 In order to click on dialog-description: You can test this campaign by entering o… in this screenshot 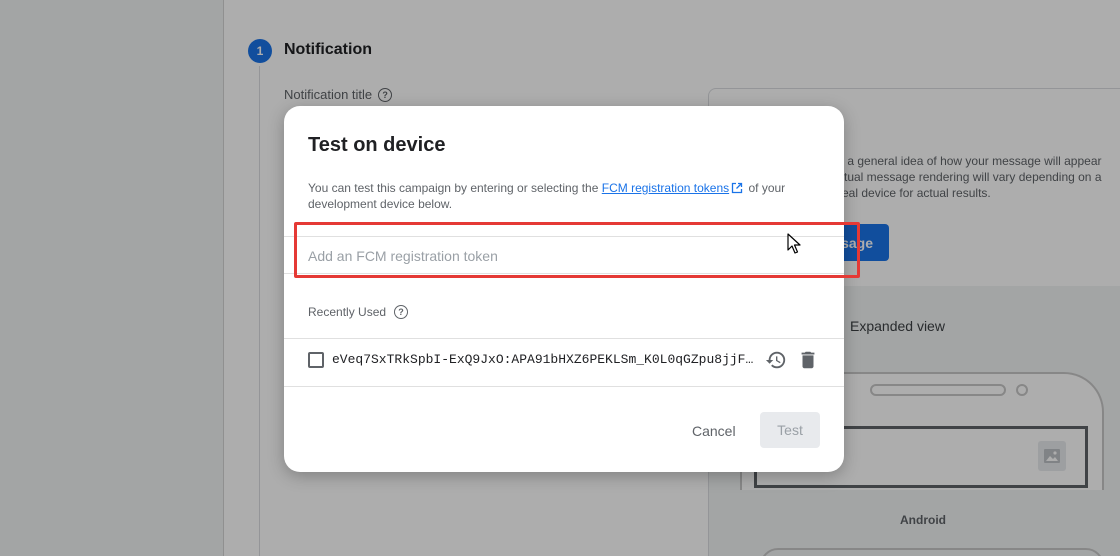, I will do `click(558, 196)`.